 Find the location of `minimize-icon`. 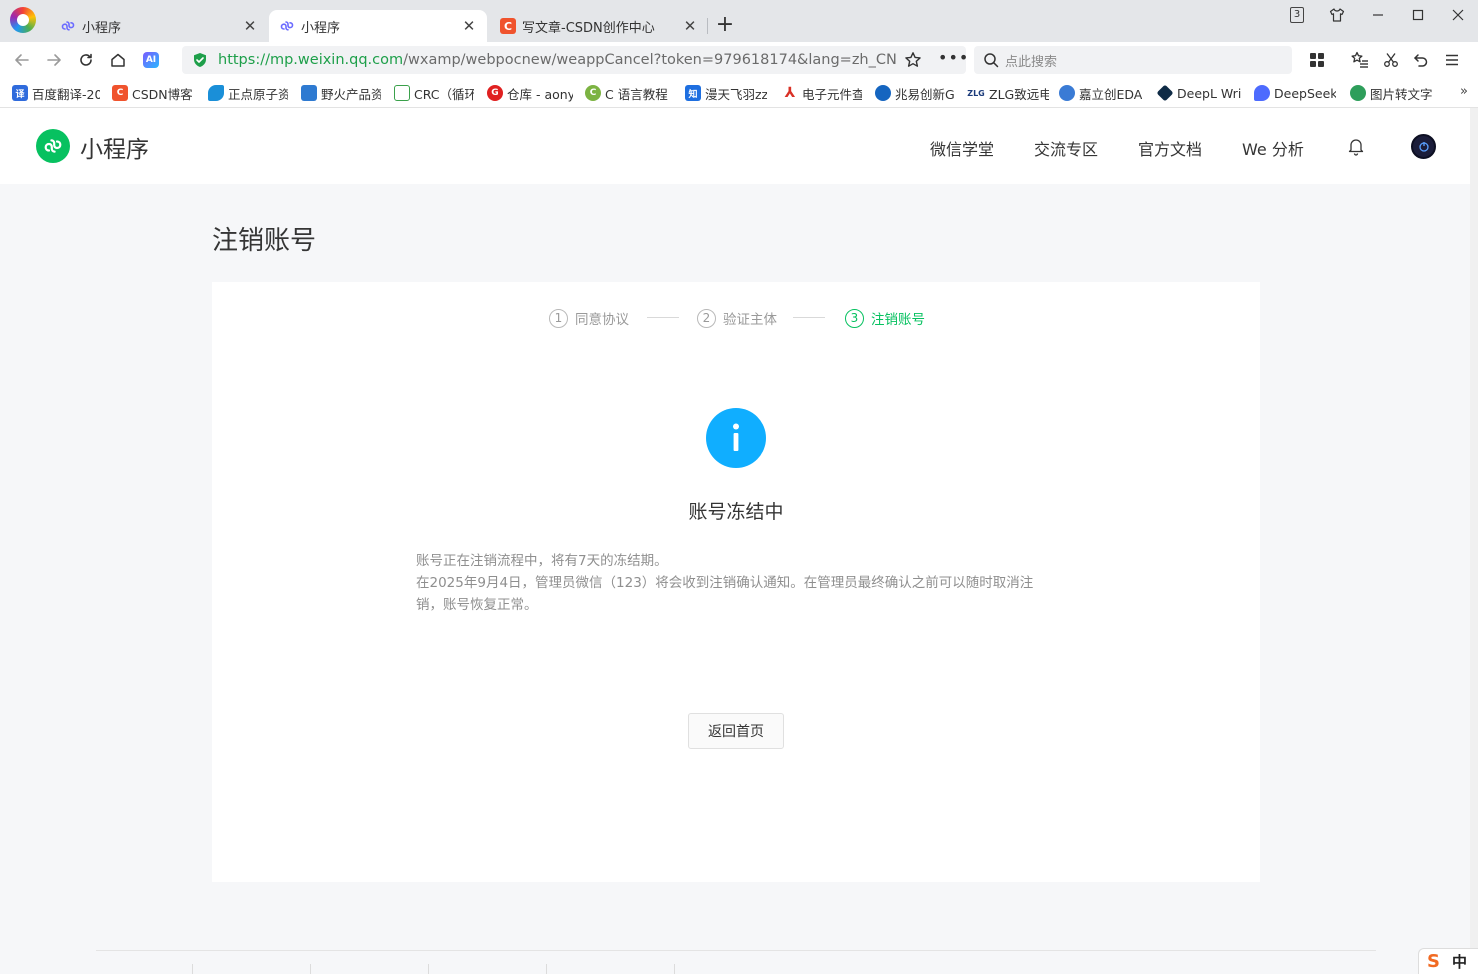

minimize-icon is located at coordinates (1378, 15).